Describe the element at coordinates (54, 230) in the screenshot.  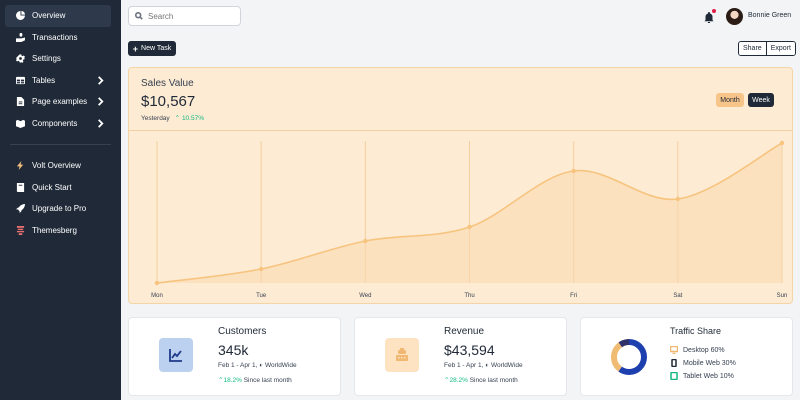
I see `sidebar-item-label: Themesberg` at that location.